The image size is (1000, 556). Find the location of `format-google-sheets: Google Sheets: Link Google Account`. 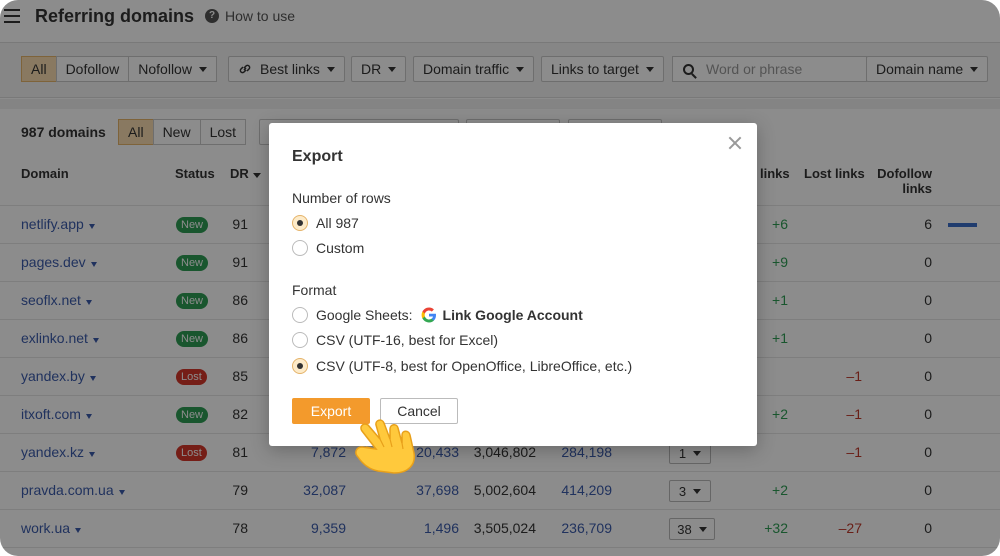

format-google-sheets: Google Sheets: Link Google Account is located at coordinates (437, 315).